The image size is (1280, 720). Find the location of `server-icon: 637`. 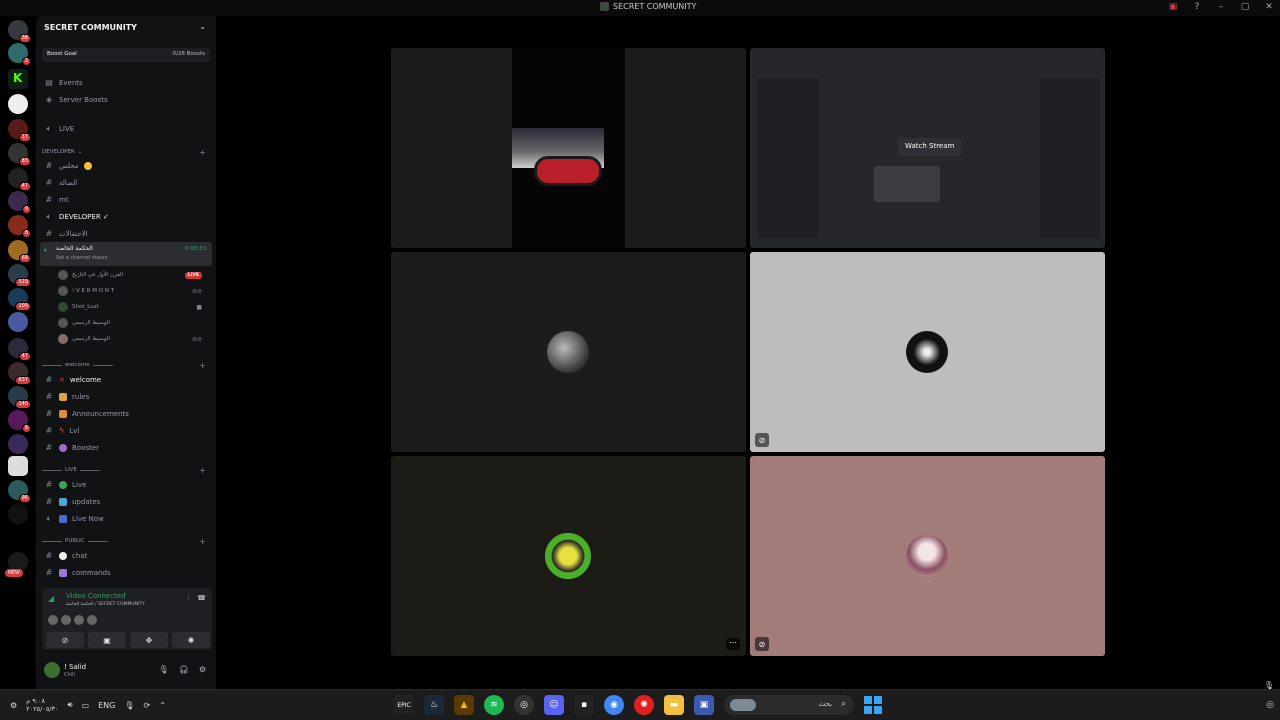

server-icon: 637 is located at coordinates (19, 373).